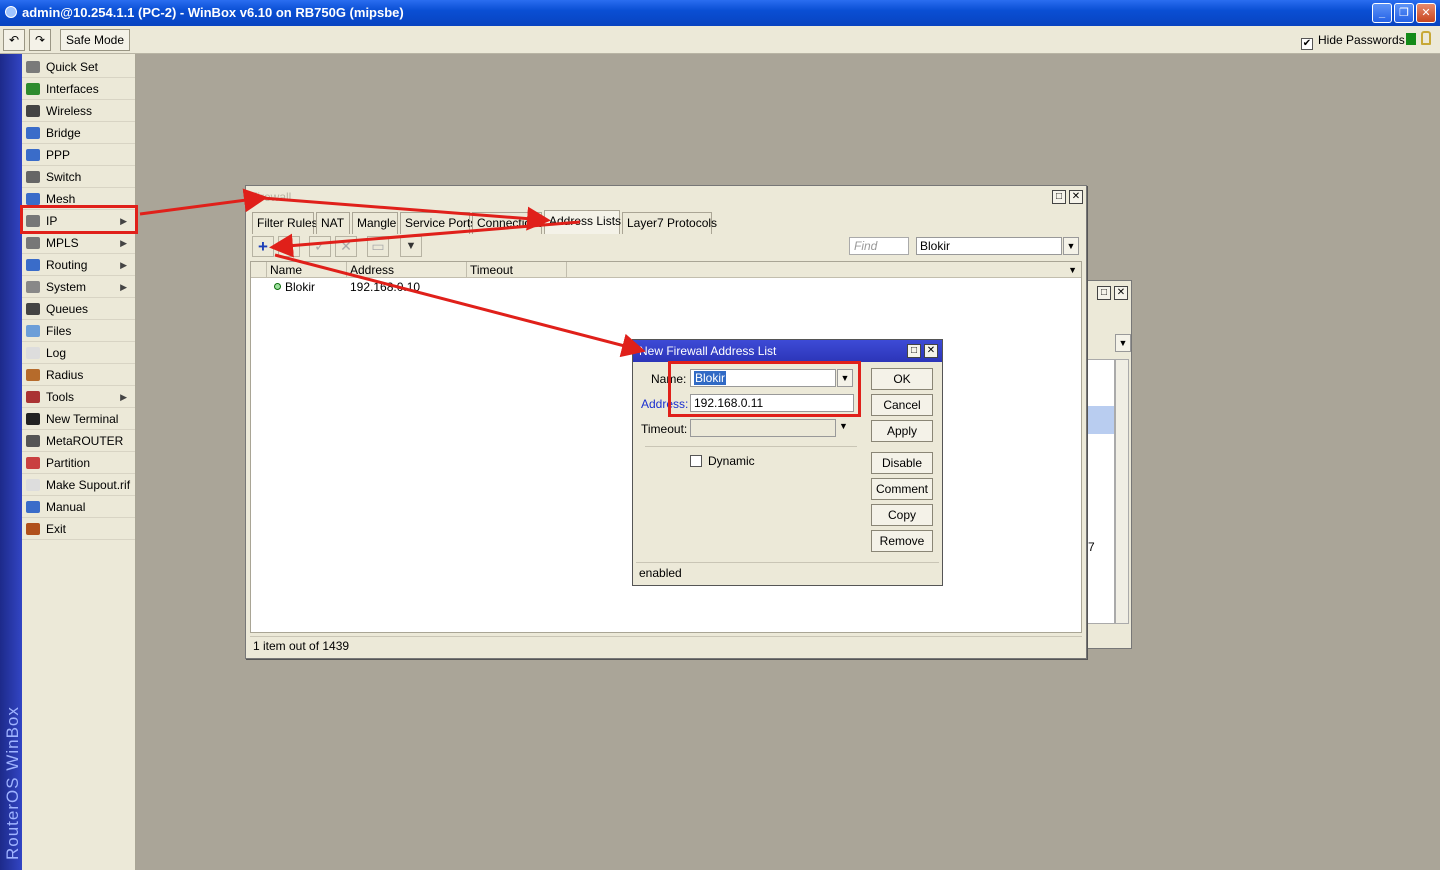 The height and width of the screenshot is (870, 1440). I want to click on annotation-arrows, so click(392, 273).